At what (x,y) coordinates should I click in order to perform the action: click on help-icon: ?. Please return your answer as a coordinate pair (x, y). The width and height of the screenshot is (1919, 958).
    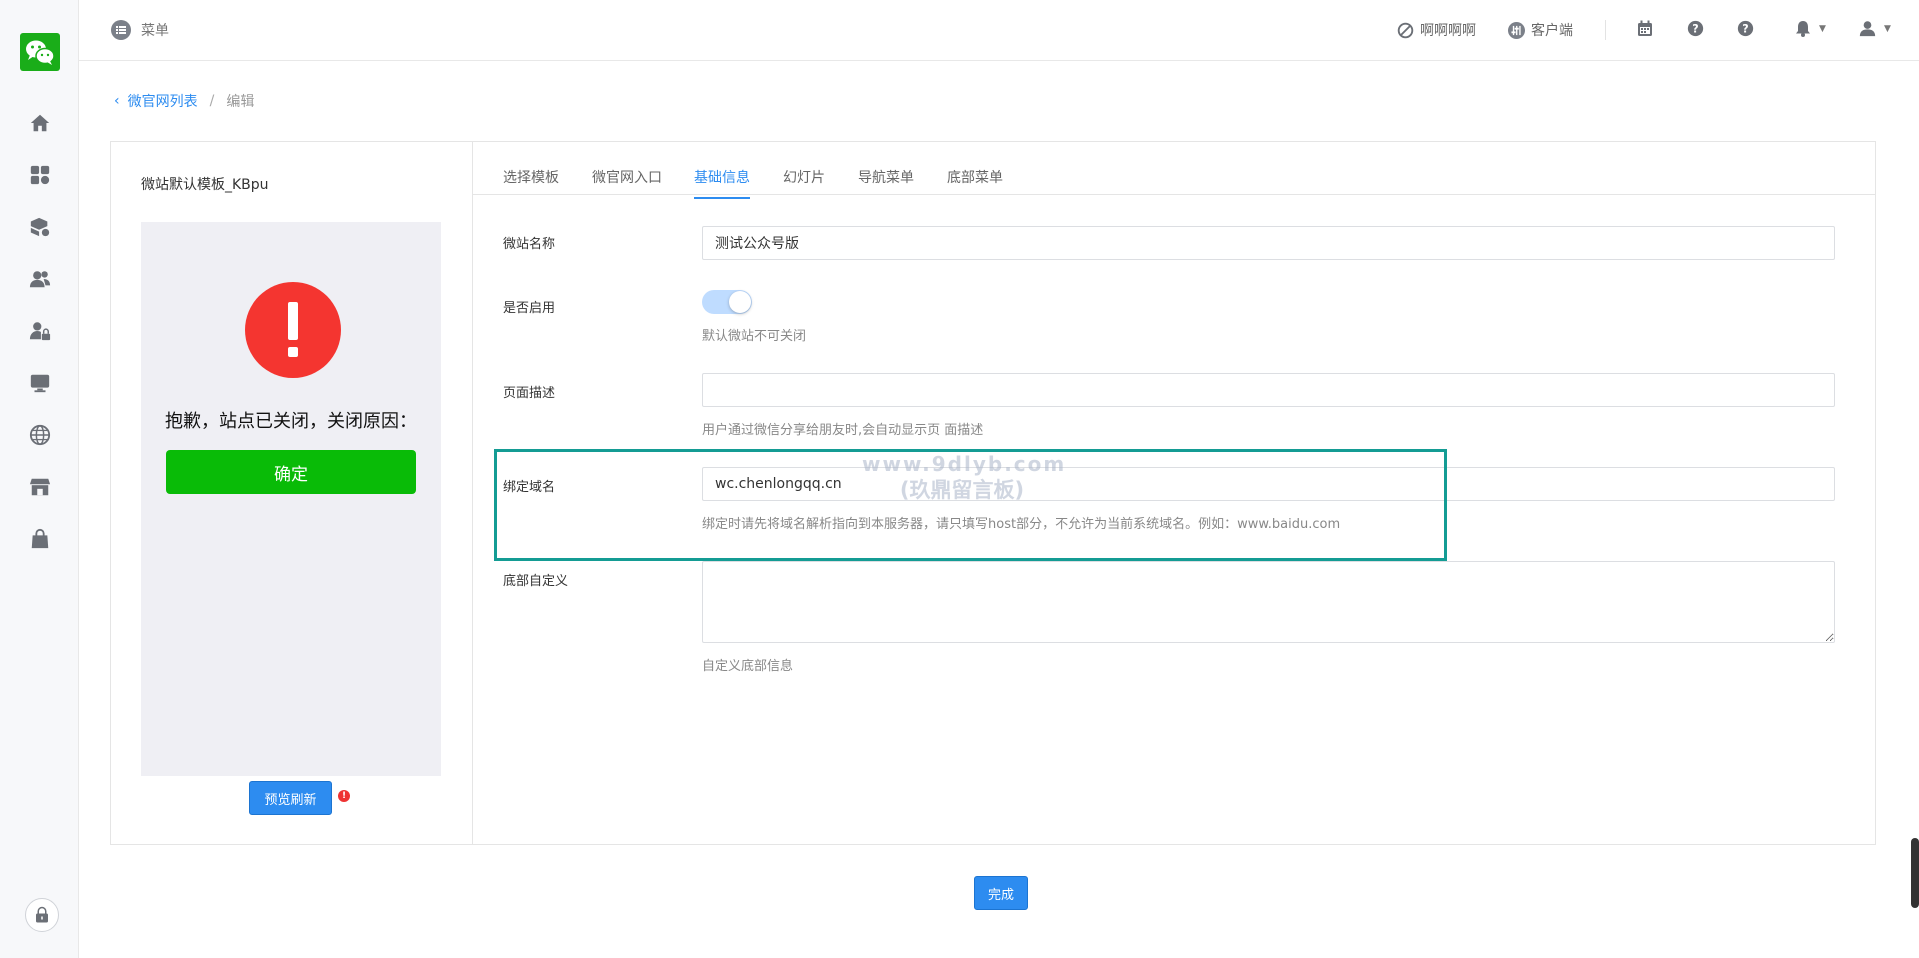
    Looking at the image, I should click on (1695, 28).